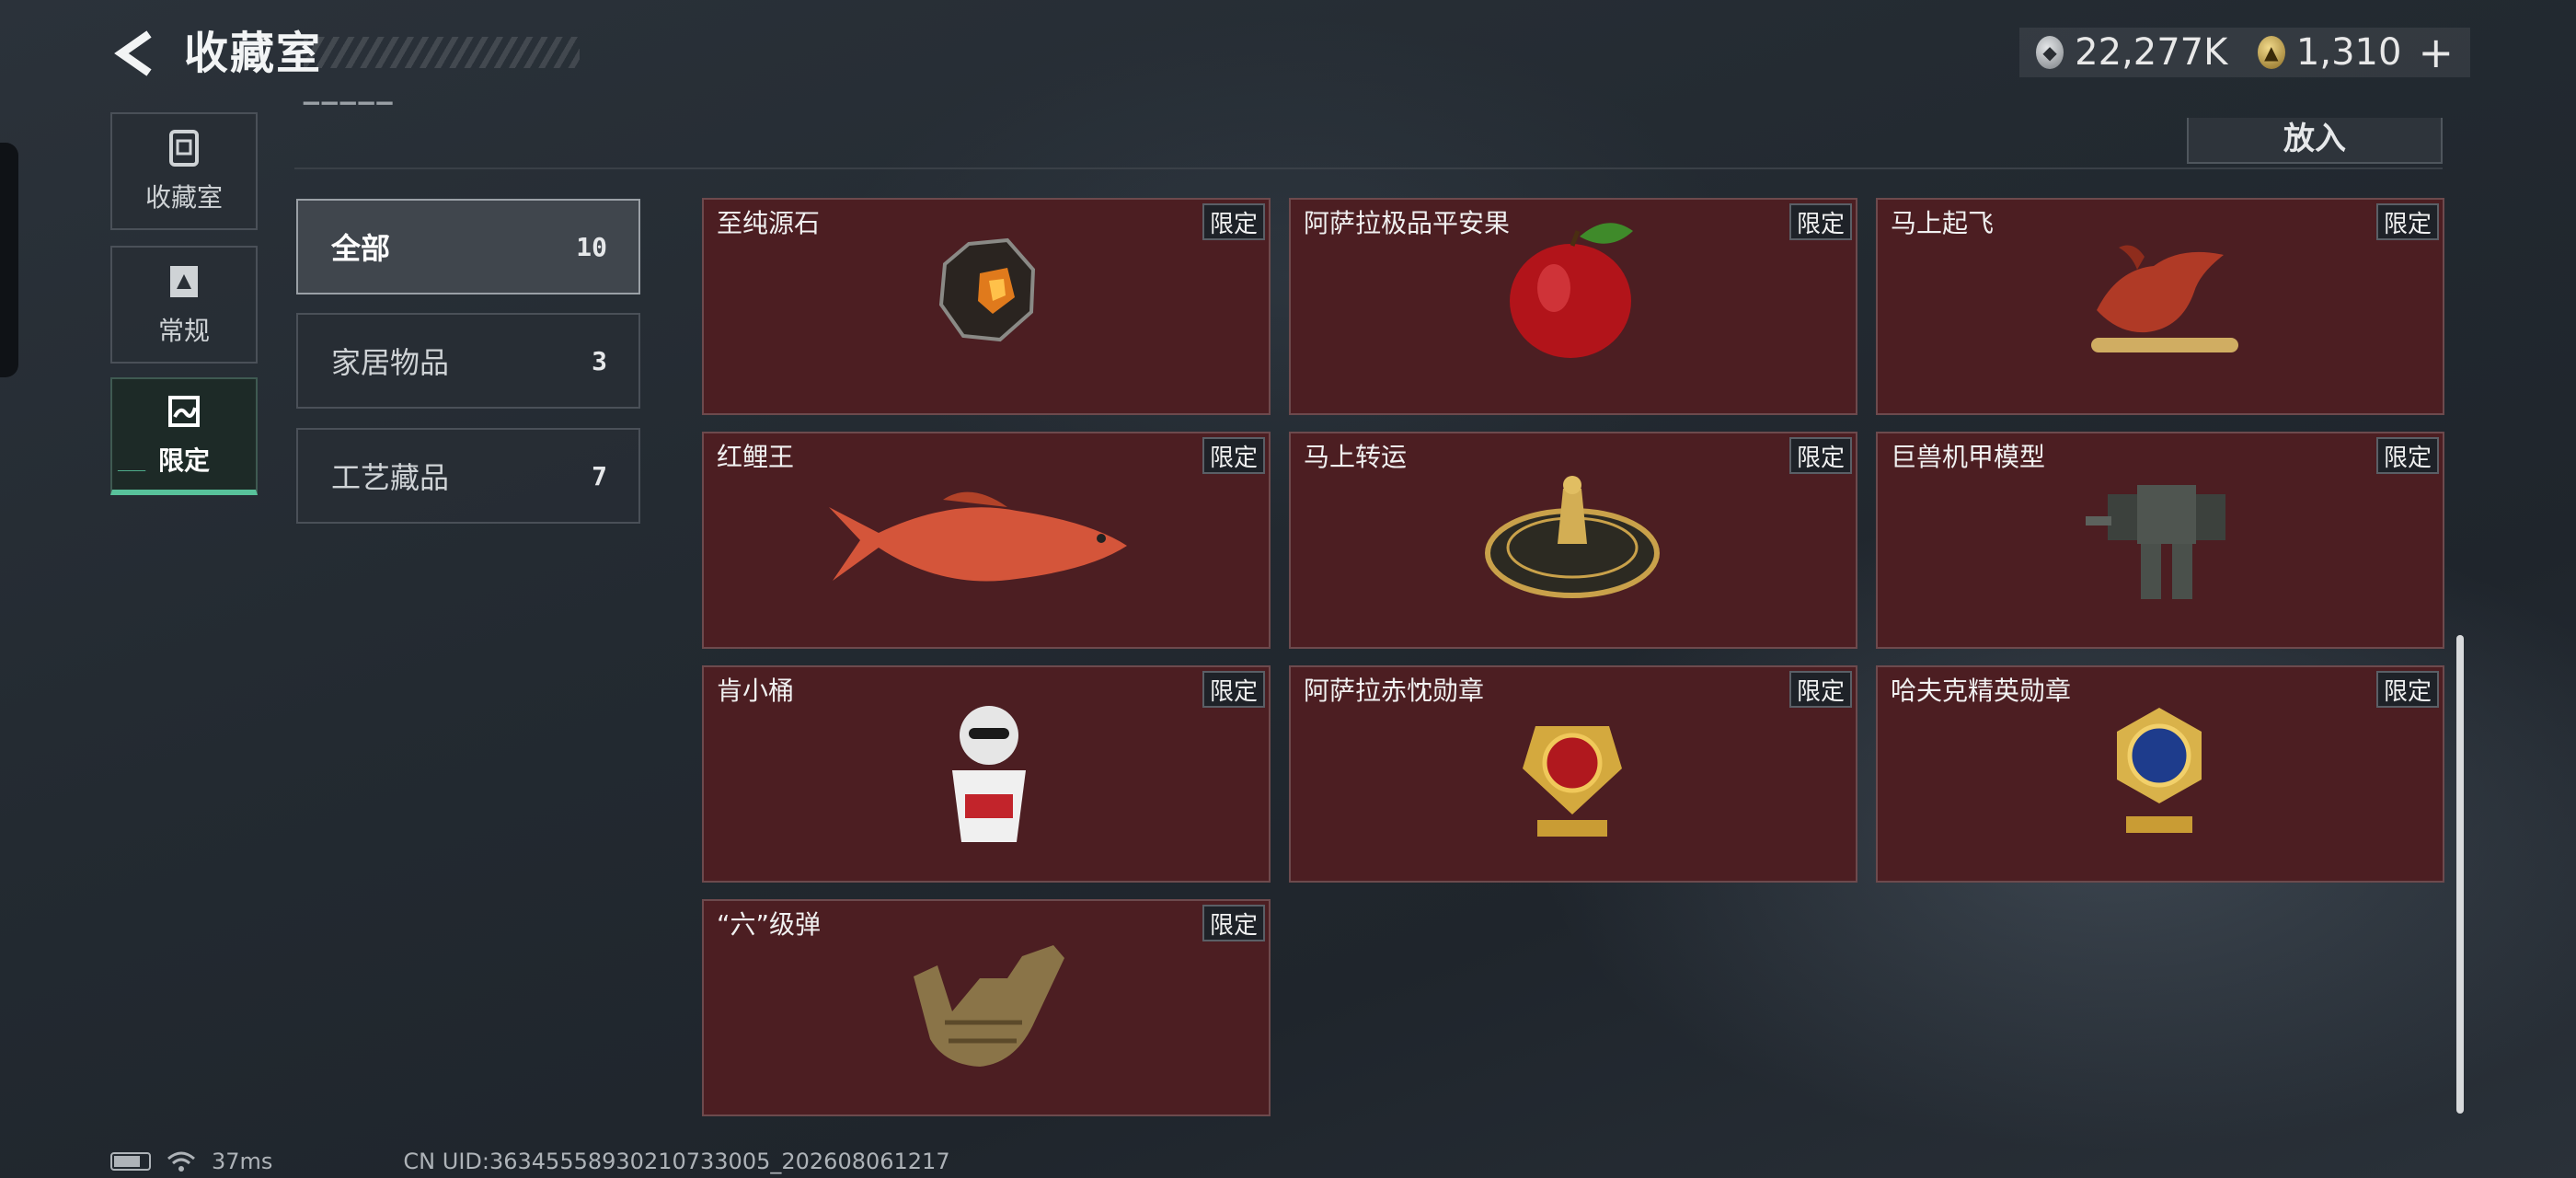 The height and width of the screenshot is (1178, 2576). What do you see at coordinates (468, 361) in the screenshot?
I see `category-home-items: 家居物品 3` at bounding box center [468, 361].